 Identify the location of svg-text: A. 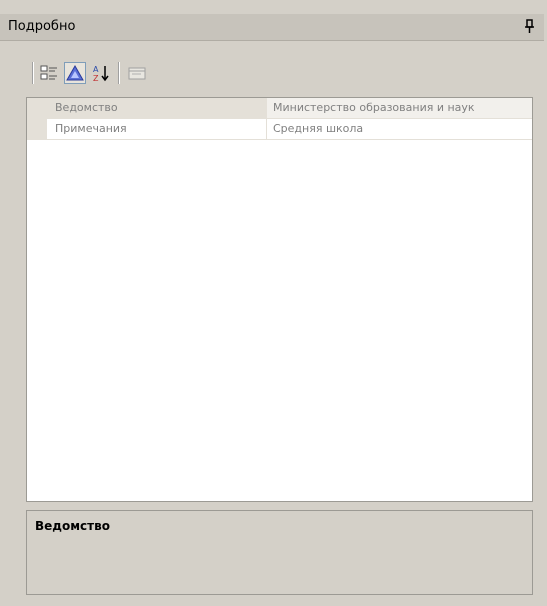
(96, 69).